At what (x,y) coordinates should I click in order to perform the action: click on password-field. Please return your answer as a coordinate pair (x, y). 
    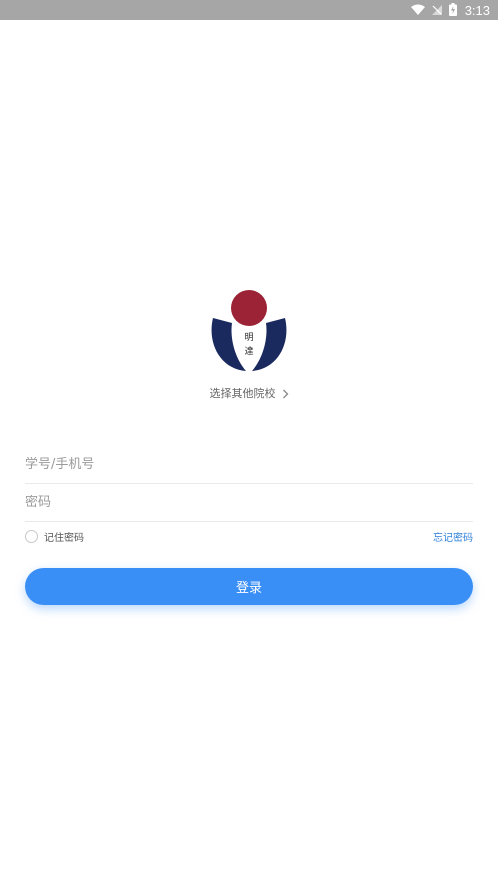
    Looking at the image, I should click on (249, 502).